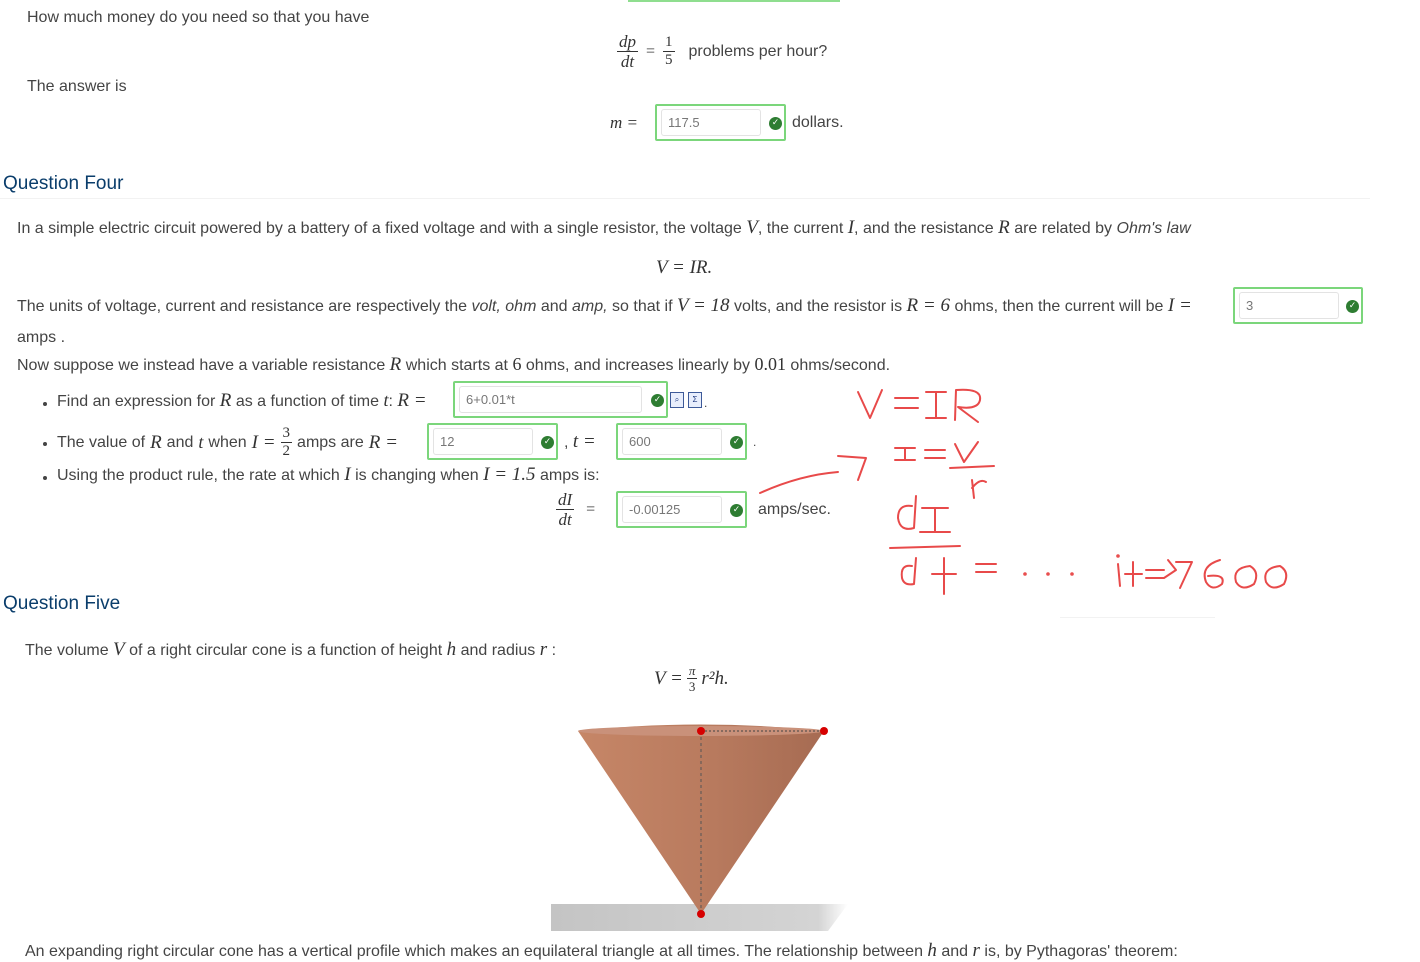  I want to click on preview-icon: ⌕, so click(677, 400).